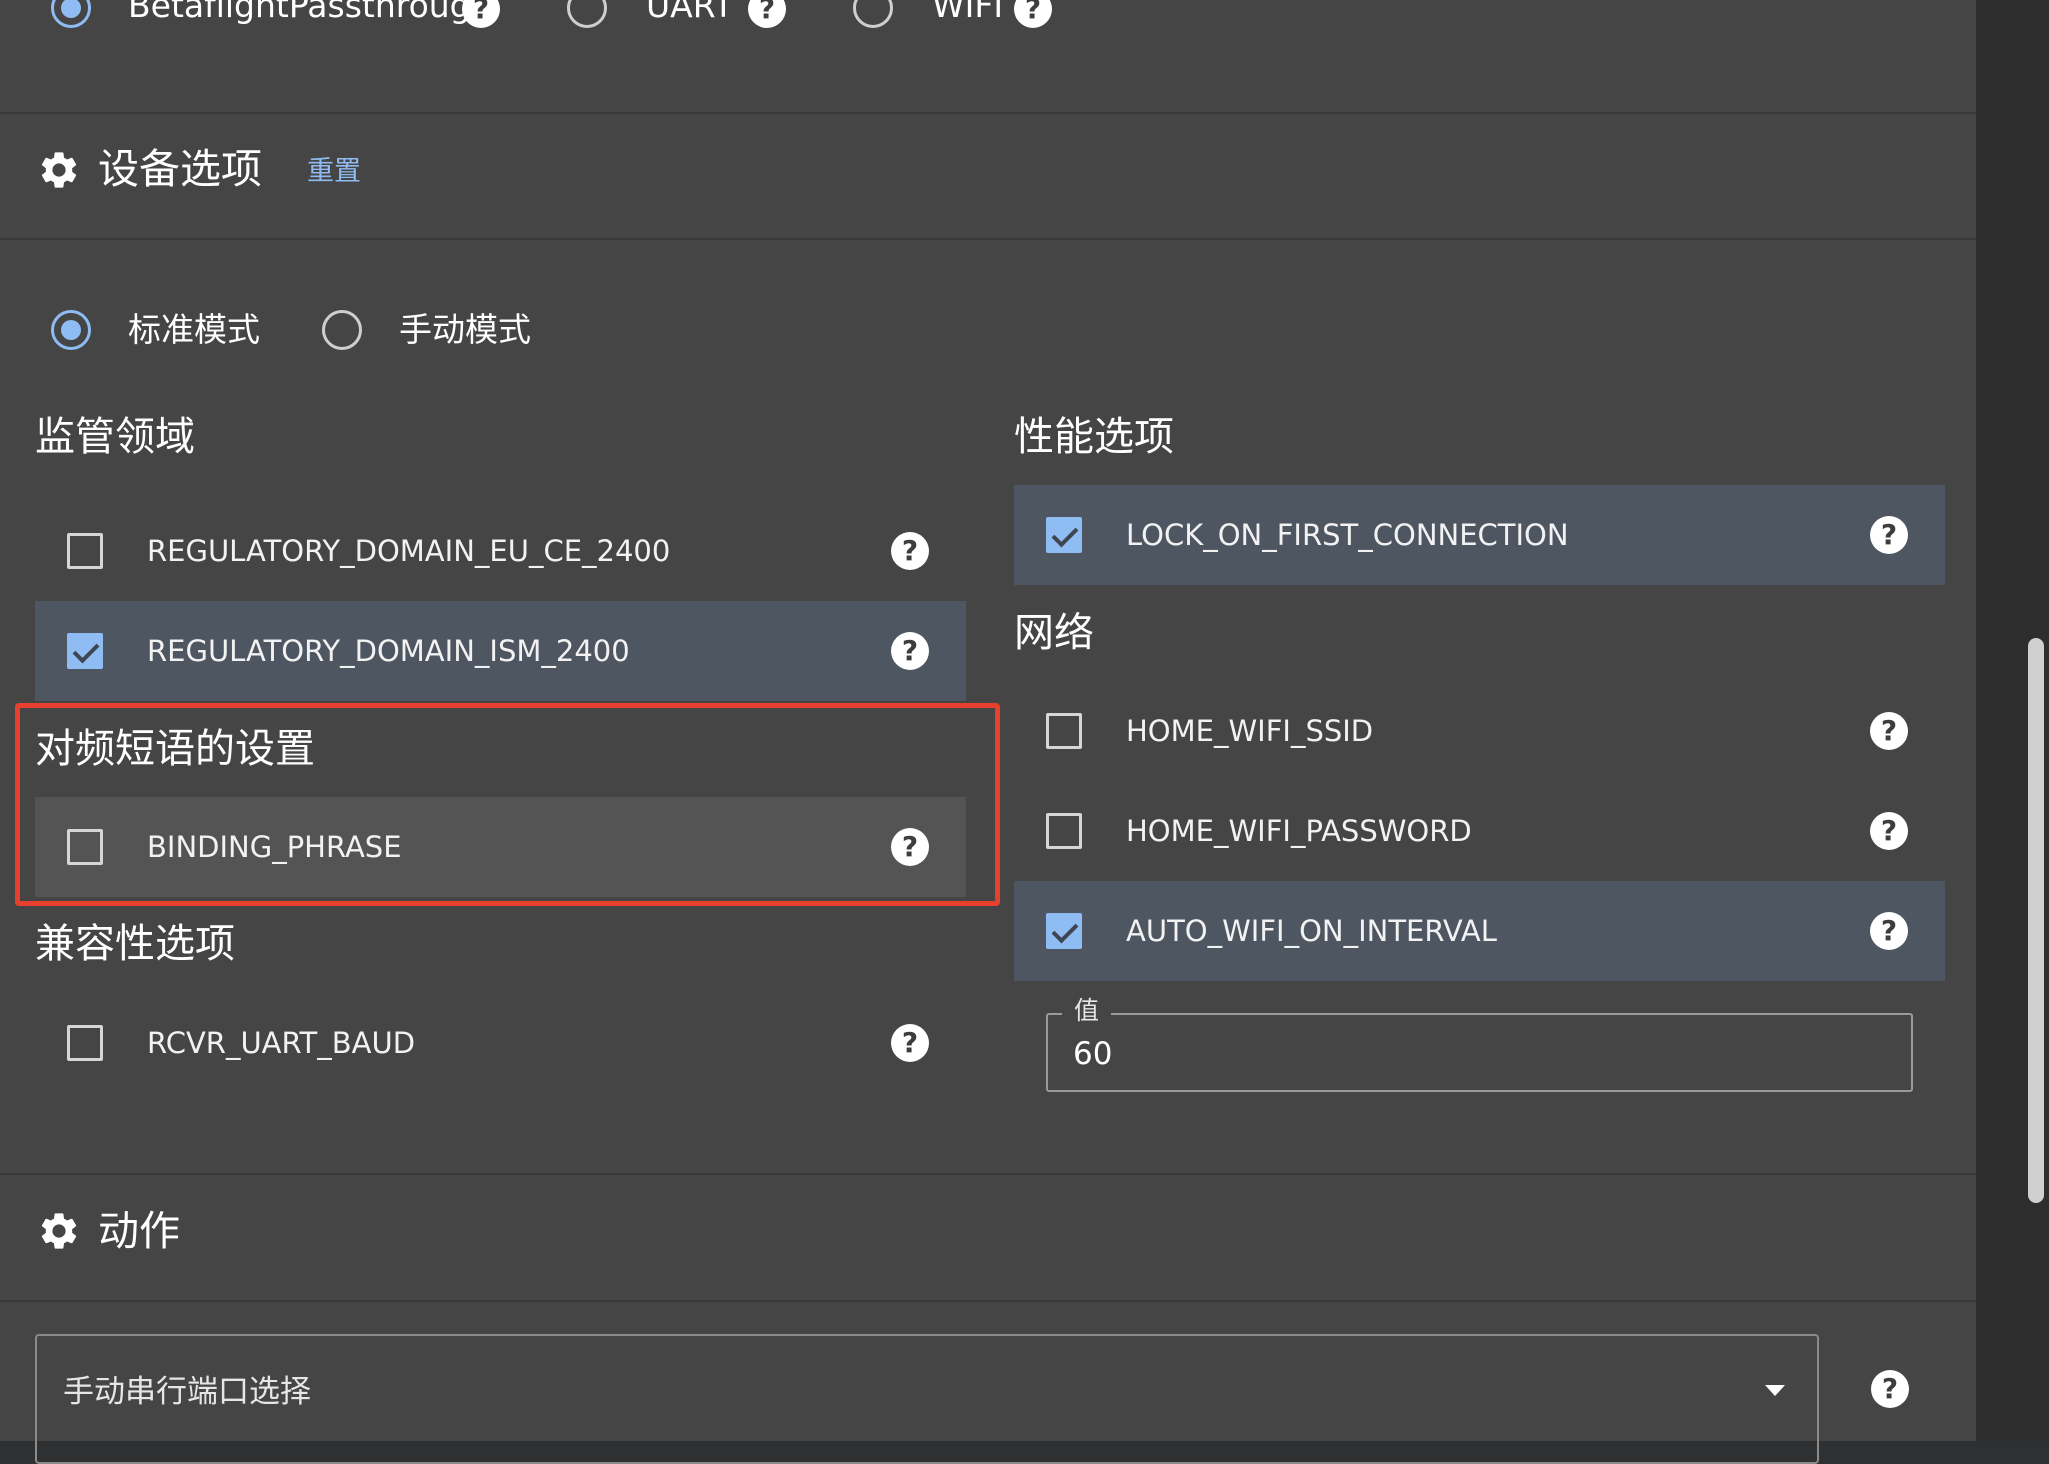  I want to click on option-row-lock-on-first-connection: LOCK_ON_FIRST_CONNECTION ?, so click(1479, 535).